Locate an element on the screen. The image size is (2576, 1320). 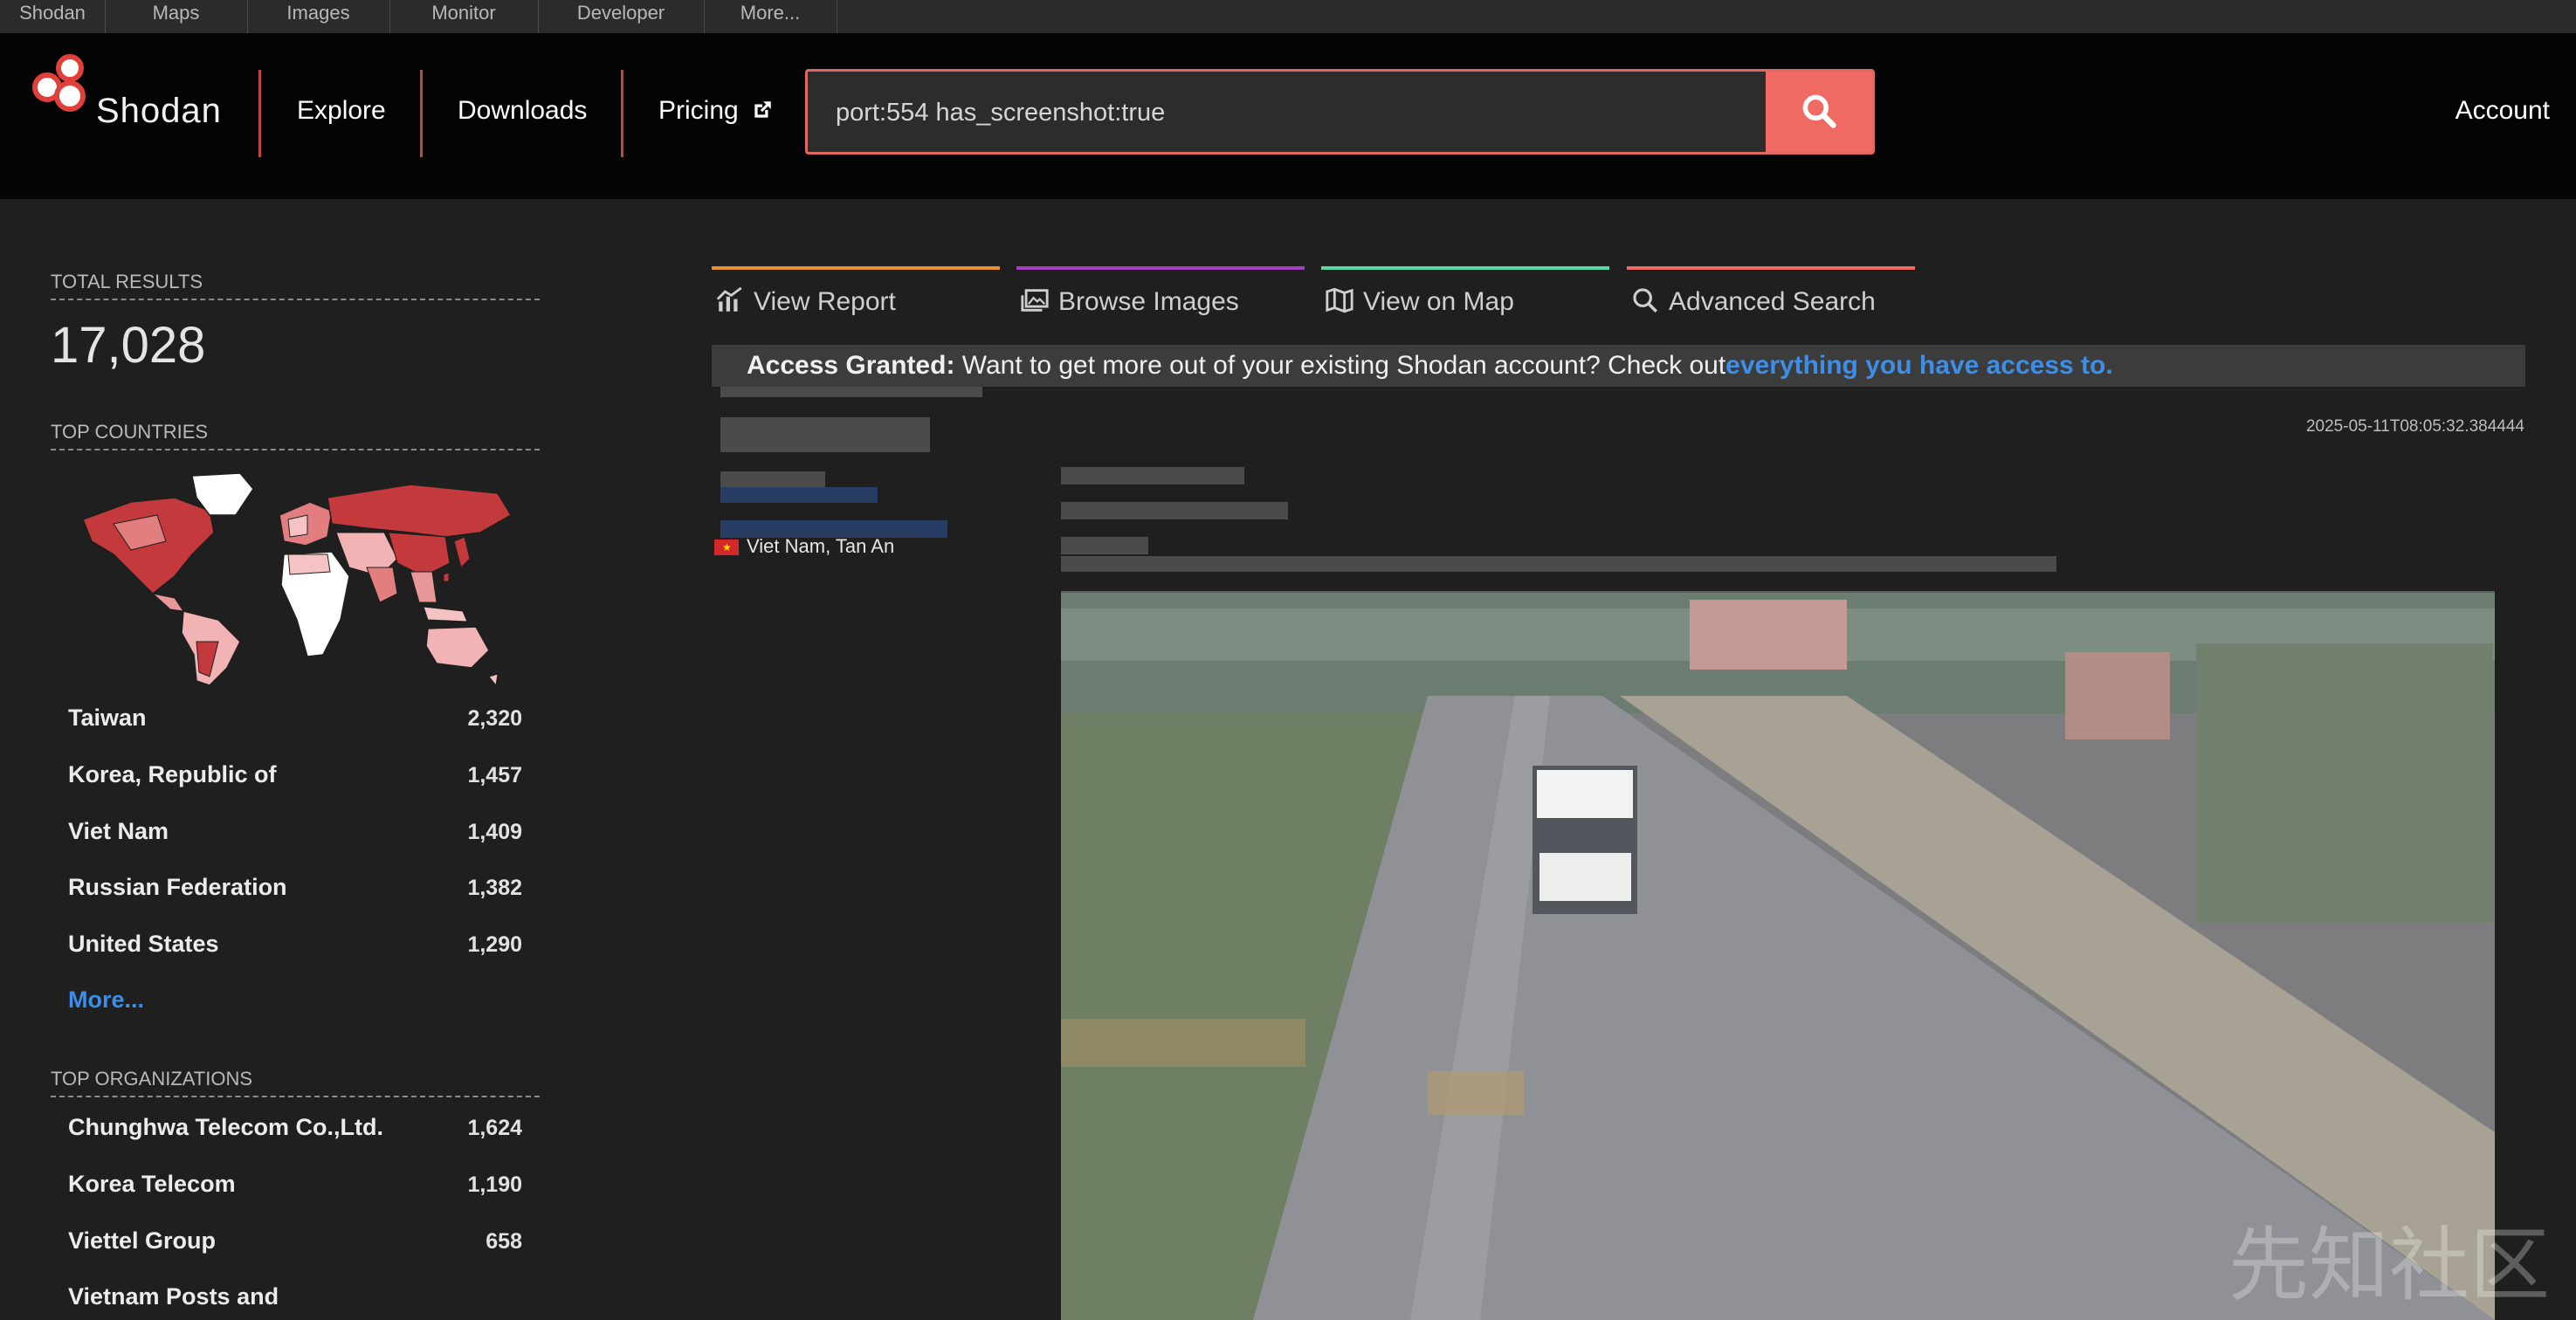
world-map is located at coordinates (297, 580).